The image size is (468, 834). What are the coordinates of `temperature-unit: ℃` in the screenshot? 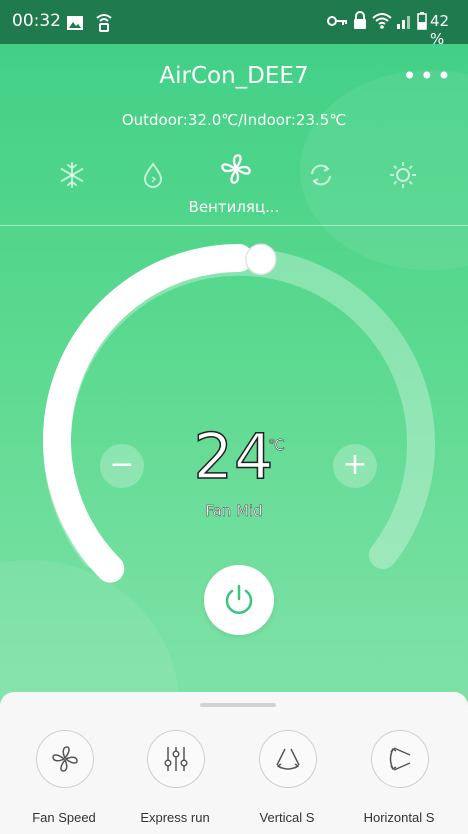 It's located at (276, 445).